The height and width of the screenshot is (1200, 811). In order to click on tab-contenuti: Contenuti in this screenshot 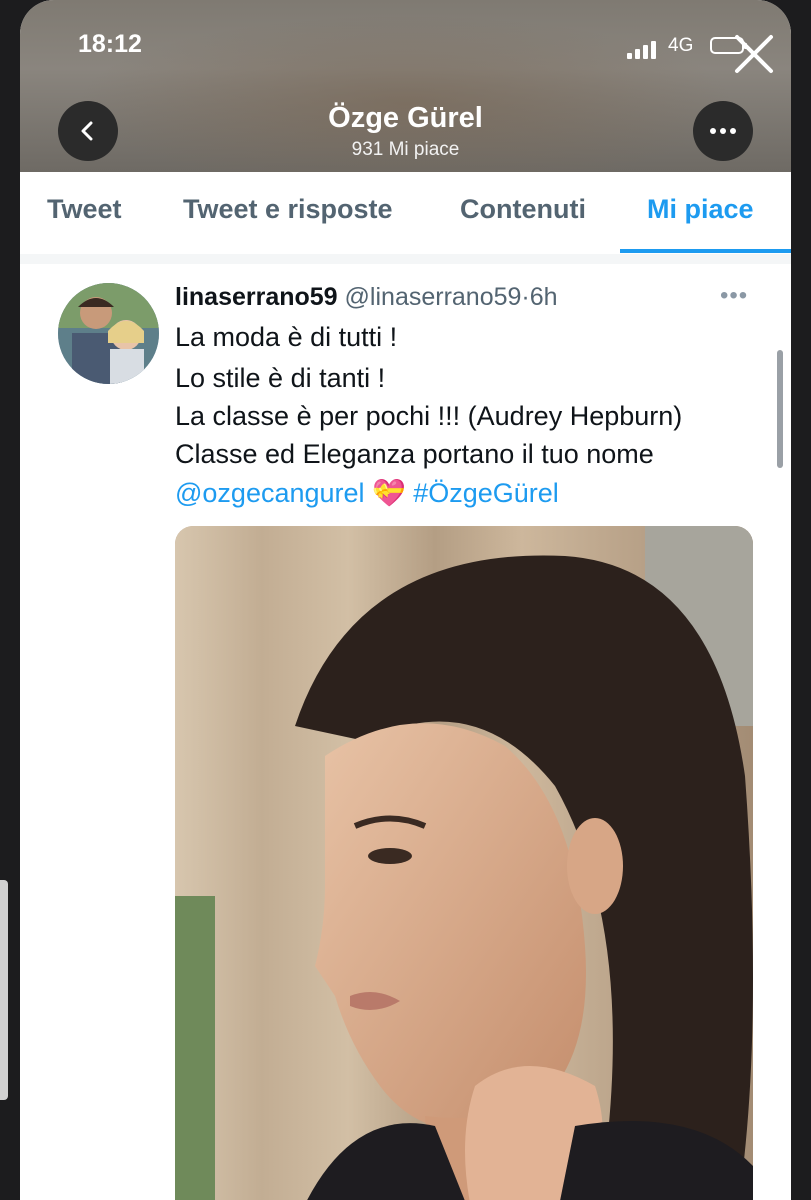, I will do `click(523, 209)`.